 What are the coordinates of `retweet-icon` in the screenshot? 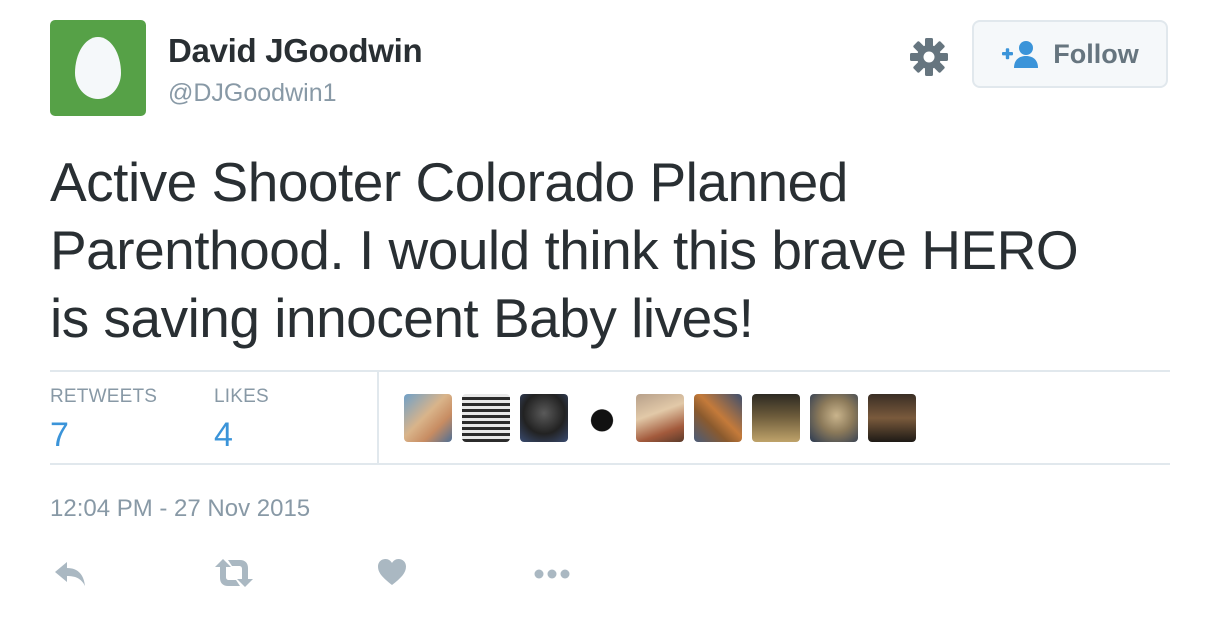 It's located at (234, 573).